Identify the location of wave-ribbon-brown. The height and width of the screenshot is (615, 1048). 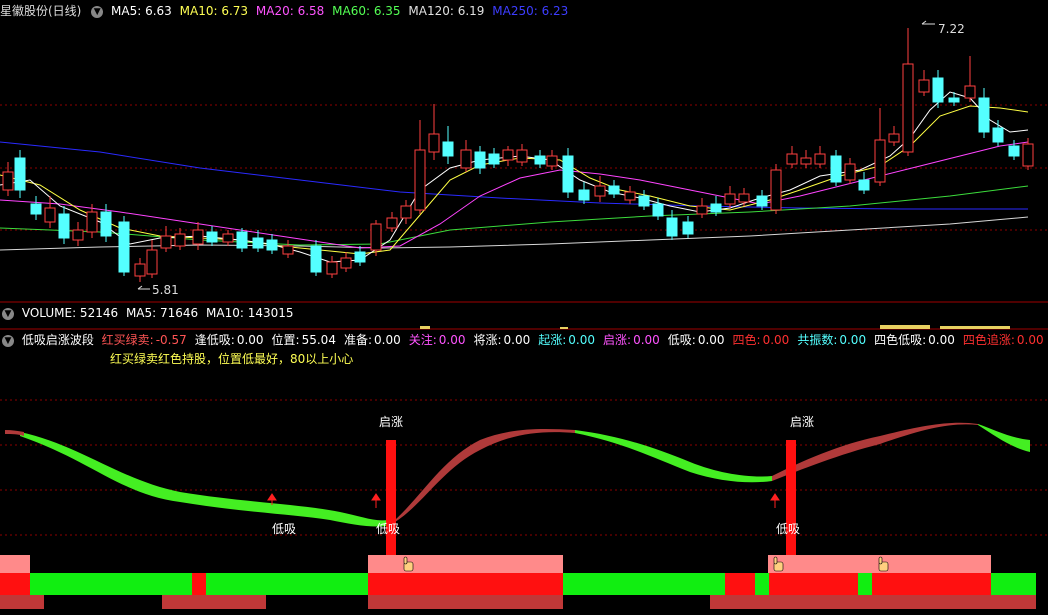
(481, 477).